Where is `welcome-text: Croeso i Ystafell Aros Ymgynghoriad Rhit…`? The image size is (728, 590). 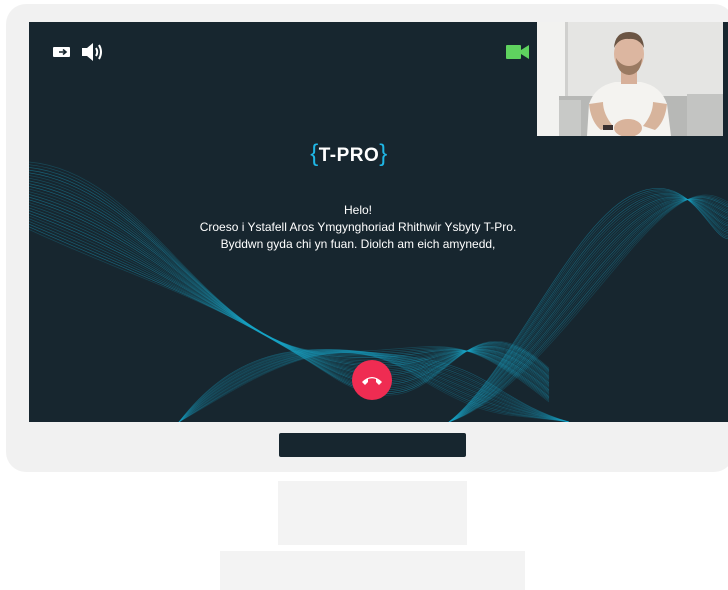 welcome-text: Croeso i Ystafell Aros Ymgynghoriad Rhit… is located at coordinates (358, 227).